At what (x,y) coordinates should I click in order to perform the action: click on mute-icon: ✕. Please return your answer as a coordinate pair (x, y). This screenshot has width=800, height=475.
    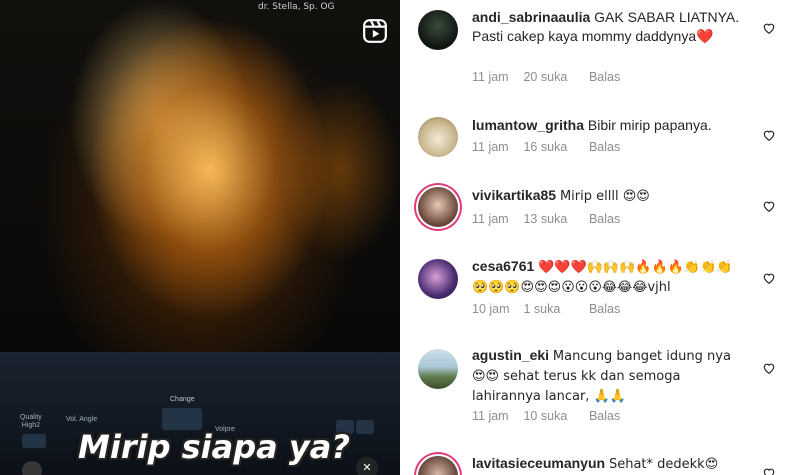
    Looking at the image, I should click on (367, 466).